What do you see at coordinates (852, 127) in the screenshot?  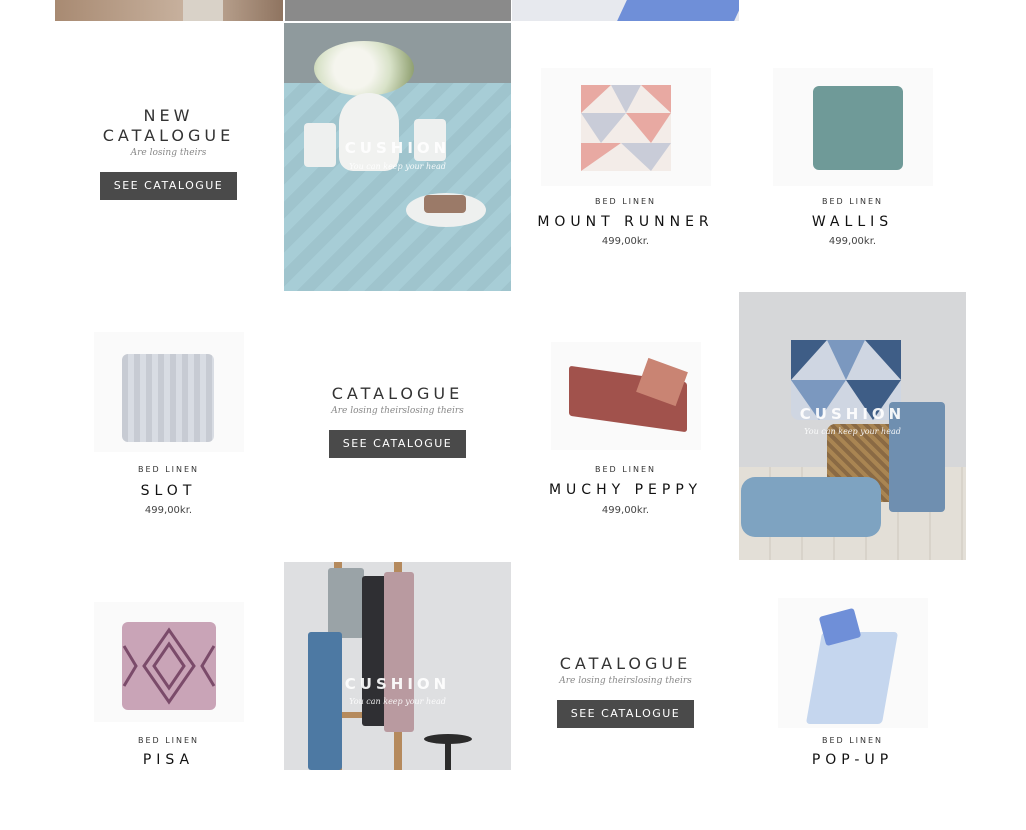 I see `product-image-teal-cushion` at bounding box center [852, 127].